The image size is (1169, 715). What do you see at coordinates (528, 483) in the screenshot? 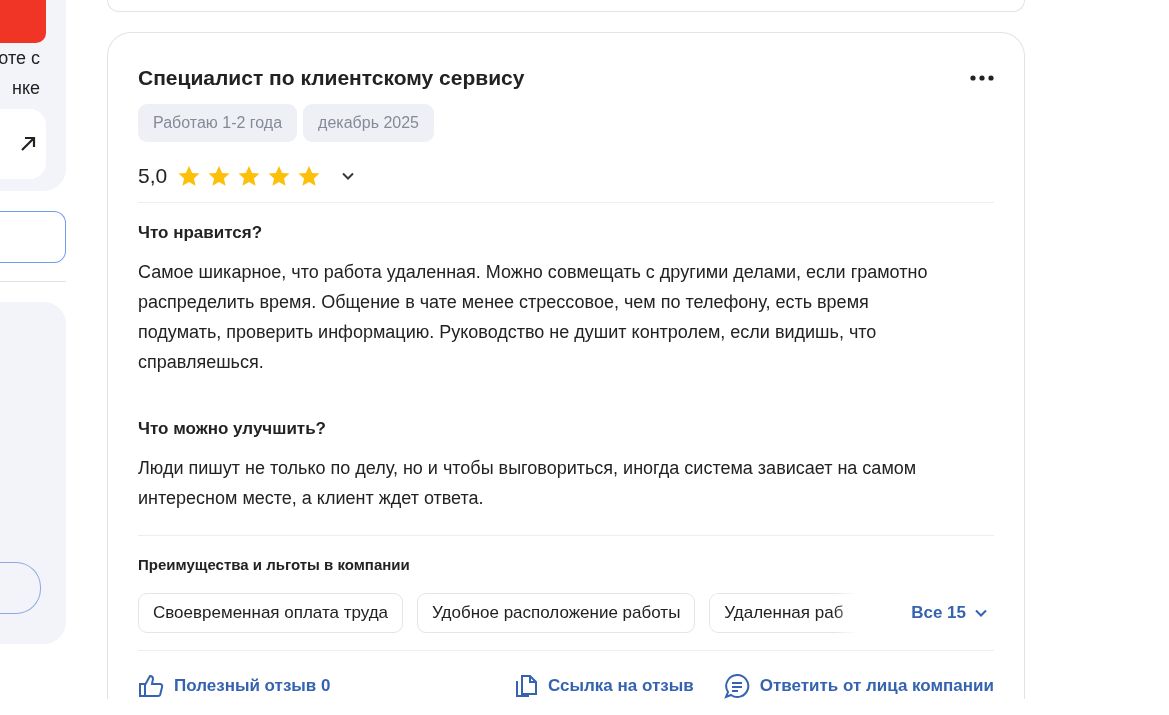
I see `review-text: Люди пишут не только по делу, но и чтобы выговориться, иногда система зависает на самом интересном месте, а клиент ждет ответа.` at bounding box center [528, 483].